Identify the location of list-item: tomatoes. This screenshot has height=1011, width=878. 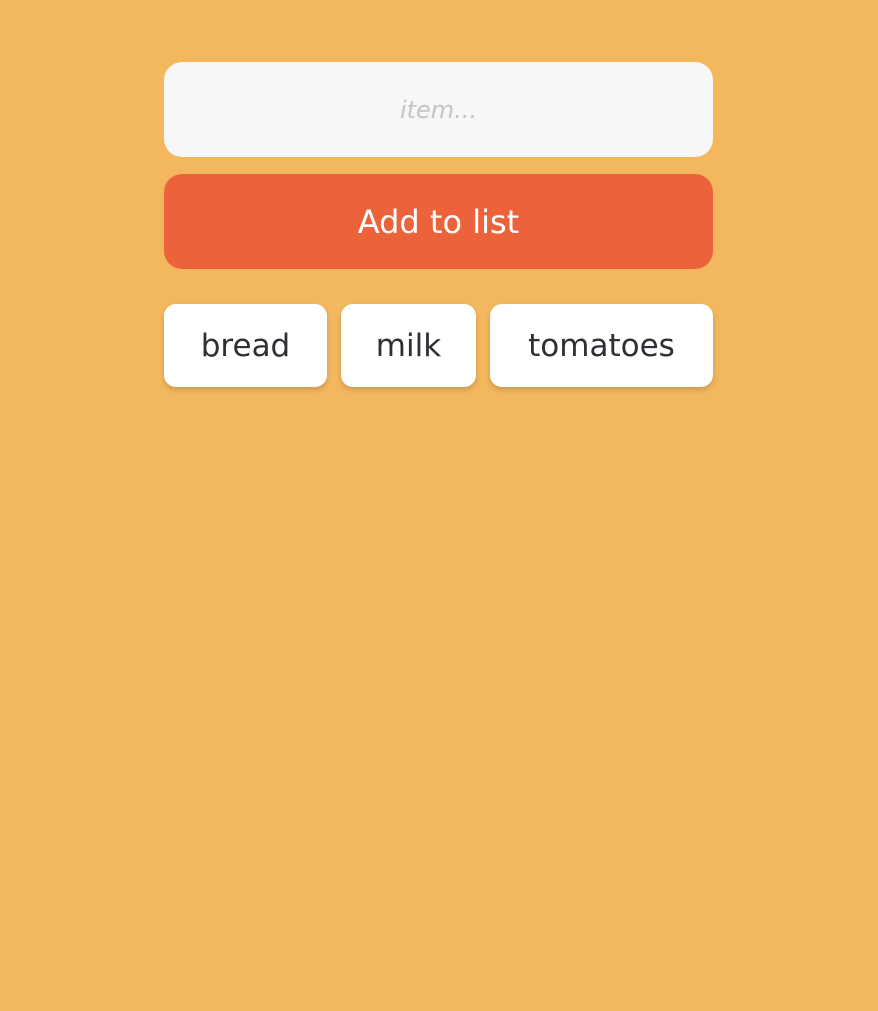
(601, 345).